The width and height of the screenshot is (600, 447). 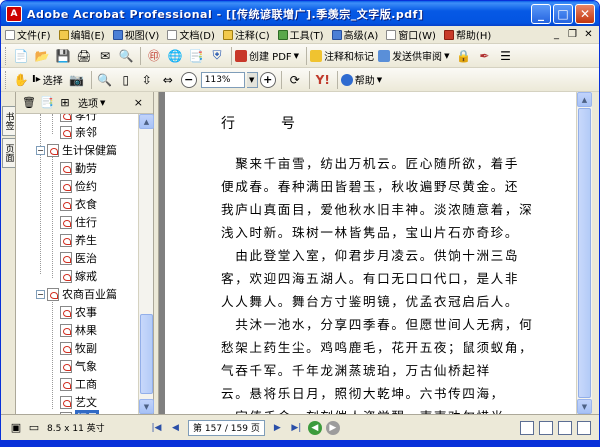 I want to click on bookmark-item: 农事, so click(x=78, y=312).